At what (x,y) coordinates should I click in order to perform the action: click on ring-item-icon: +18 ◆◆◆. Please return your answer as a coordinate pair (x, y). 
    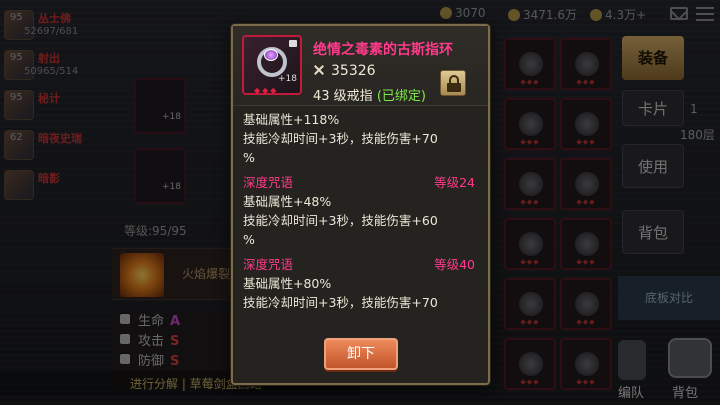
    Looking at the image, I should click on (272, 65).